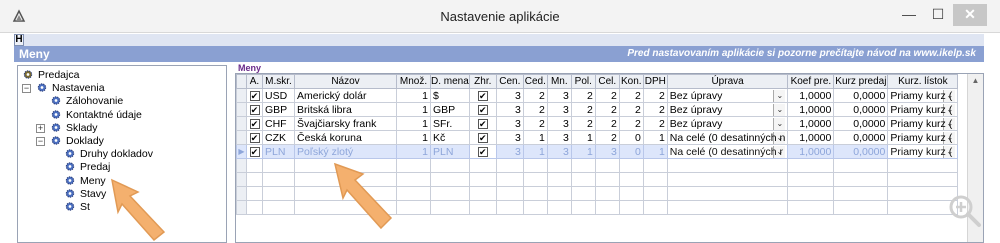 The width and height of the screenshot is (1000, 243). Describe the element at coordinates (77, 141) in the screenshot. I see `tree-item: Doklady` at that location.